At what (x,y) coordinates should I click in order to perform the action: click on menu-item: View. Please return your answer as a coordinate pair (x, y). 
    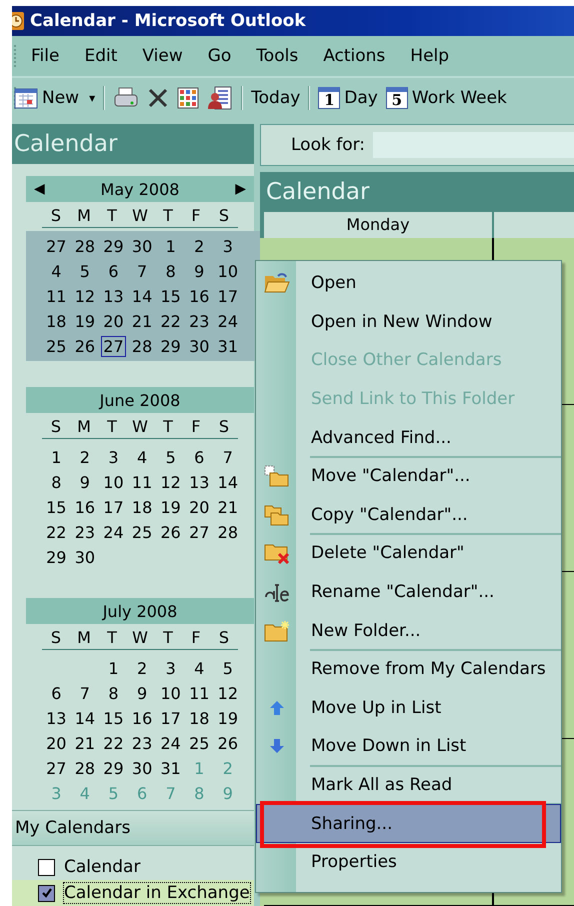
    Looking at the image, I should click on (162, 56).